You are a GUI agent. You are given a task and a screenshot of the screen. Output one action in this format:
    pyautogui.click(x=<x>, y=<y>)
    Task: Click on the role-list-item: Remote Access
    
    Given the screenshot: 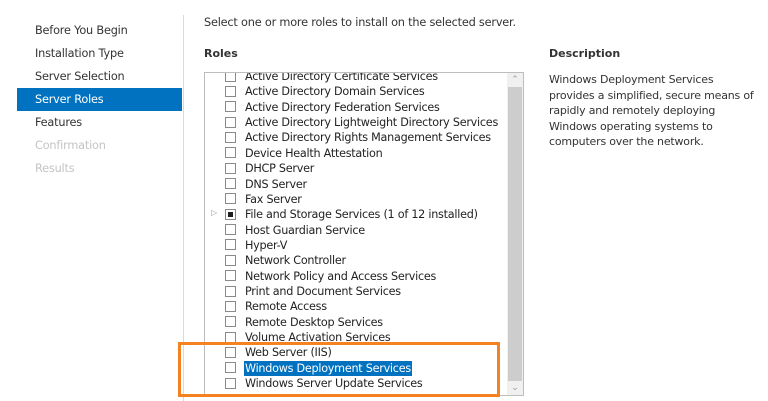 What is the action you would take?
    pyautogui.click(x=356, y=306)
    